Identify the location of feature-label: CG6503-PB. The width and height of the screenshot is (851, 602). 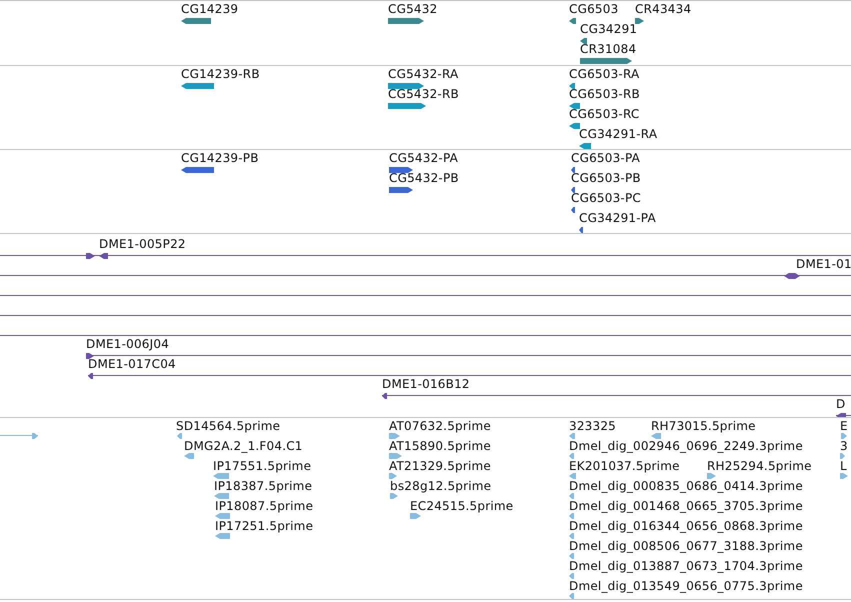
(606, 178).